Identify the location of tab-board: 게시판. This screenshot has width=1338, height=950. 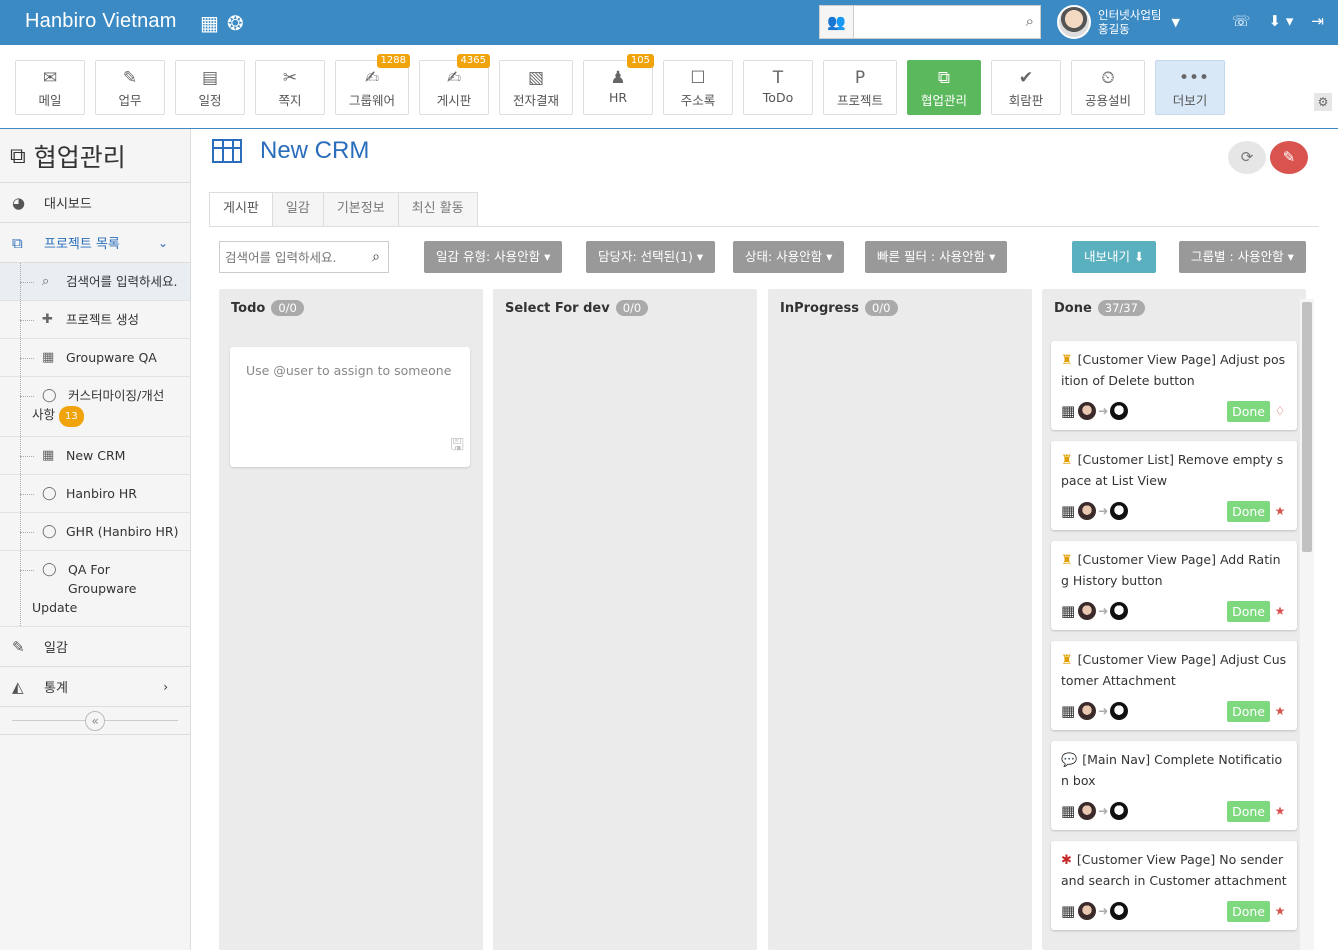
(241, 209).